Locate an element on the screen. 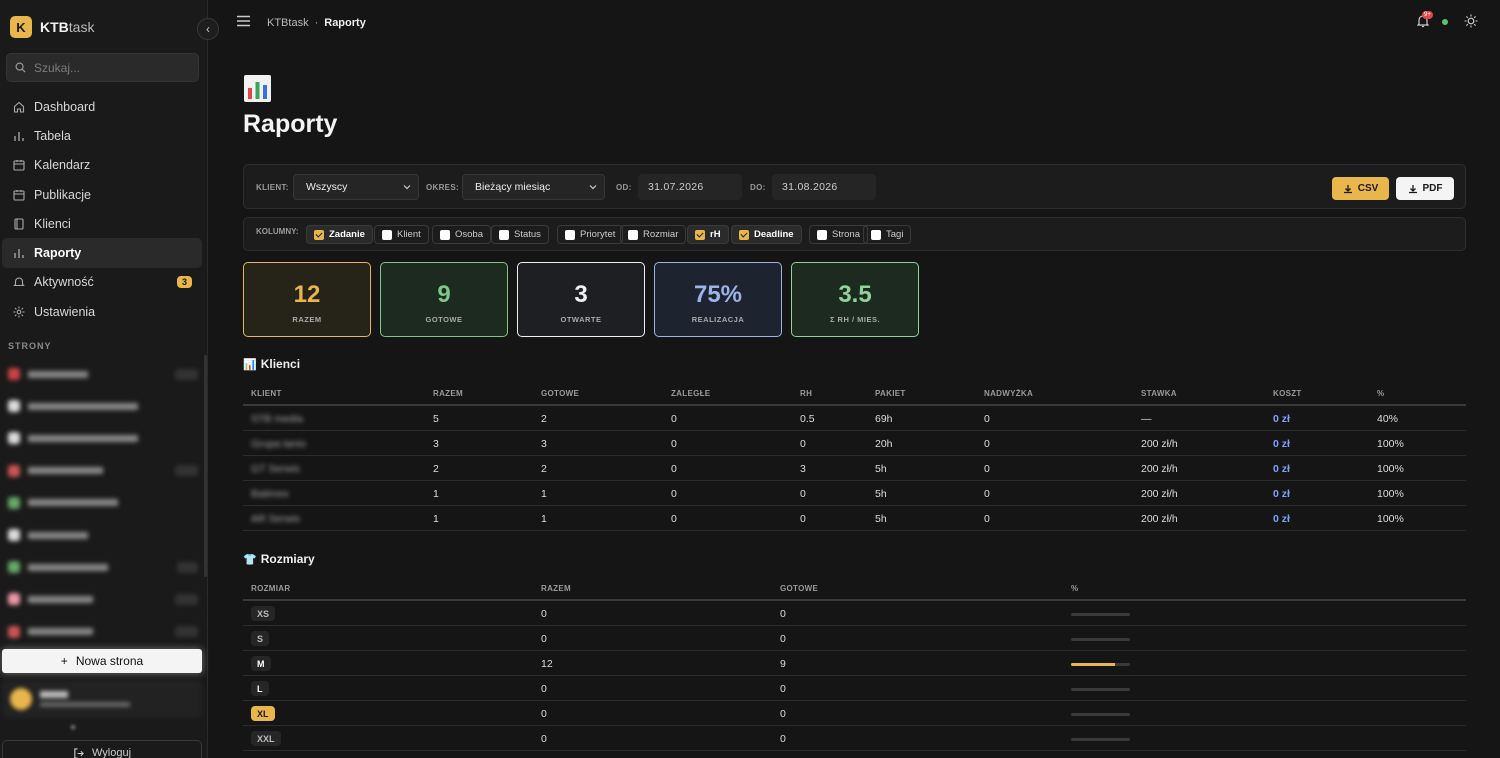 The image size is (1500, 758). app-name: KTBtask is located at coordinates (67, 27).